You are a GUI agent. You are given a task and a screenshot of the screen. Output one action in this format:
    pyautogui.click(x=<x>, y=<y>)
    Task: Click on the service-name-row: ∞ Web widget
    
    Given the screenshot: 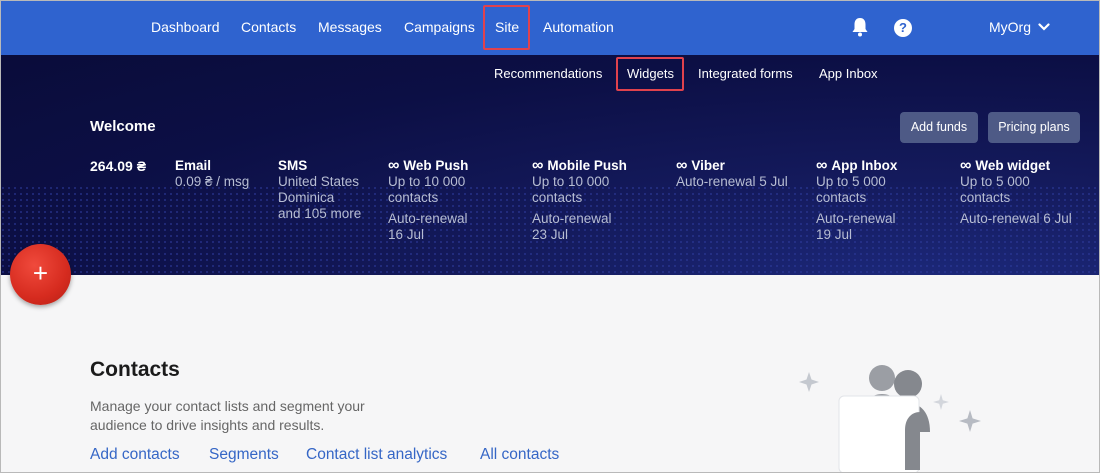 What is the action you would take?
    pyautogui.click(x=1016, y=166)
    